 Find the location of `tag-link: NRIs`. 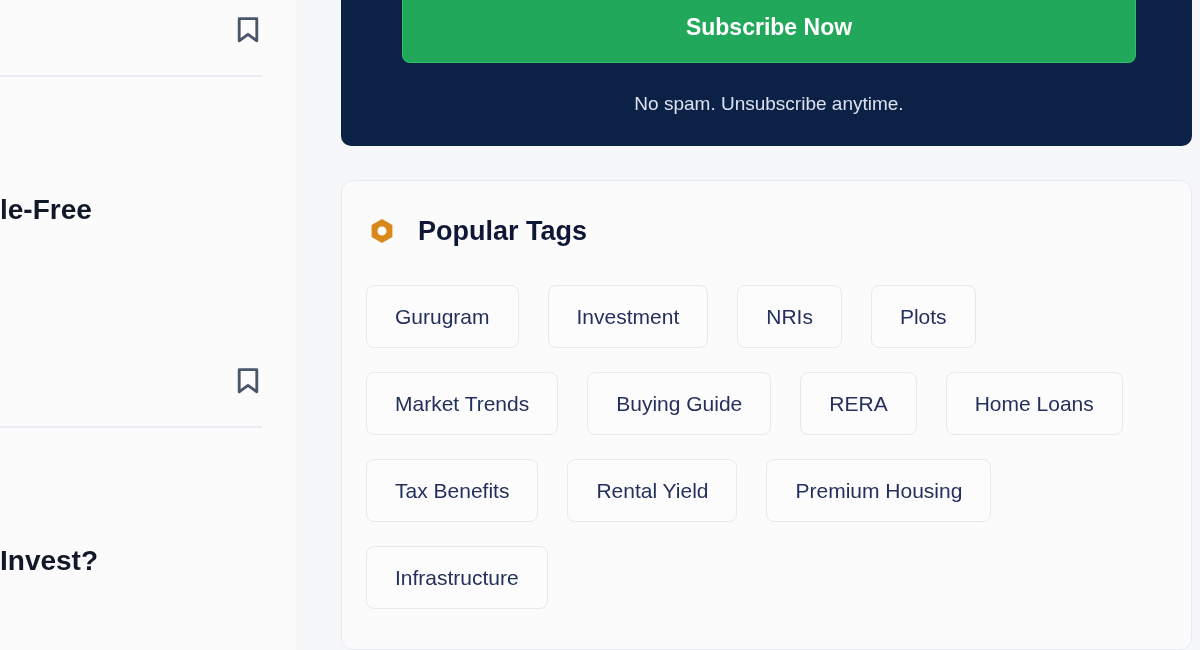

tag-link: NRIs is located at coordinates (789, 316).